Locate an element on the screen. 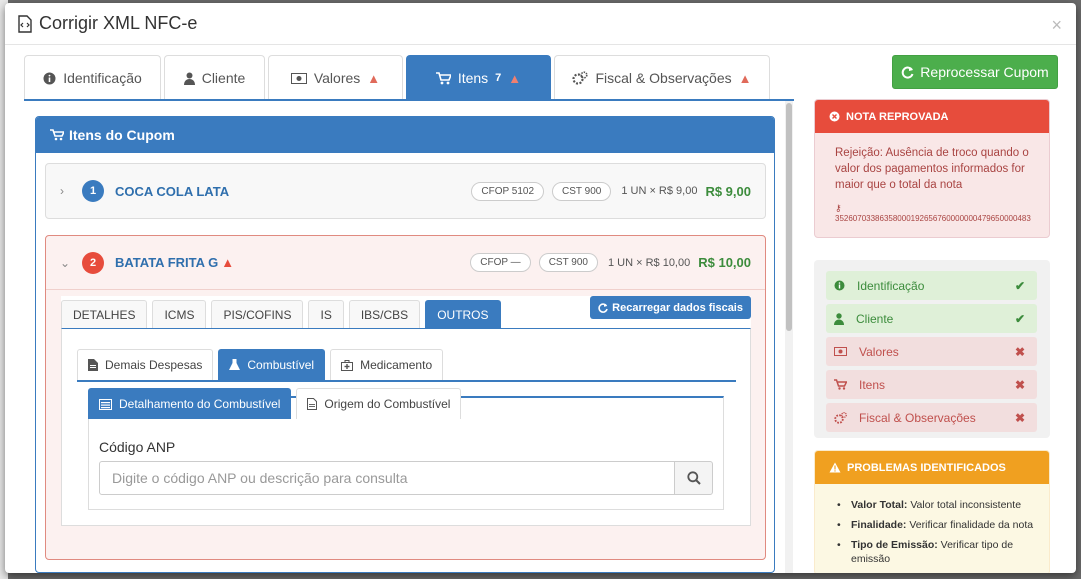 This screenshot has height=579, width=1081. chevron-down-icon: ⌄ is located at coordinates (69, 263).